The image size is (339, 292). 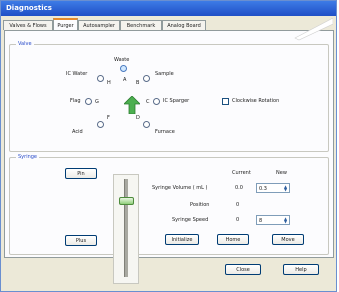 What do you see at coordinates (27, 157) in the screenshot?
I see `syringe-group-title: Syringe` at bounding box center [27, 157].